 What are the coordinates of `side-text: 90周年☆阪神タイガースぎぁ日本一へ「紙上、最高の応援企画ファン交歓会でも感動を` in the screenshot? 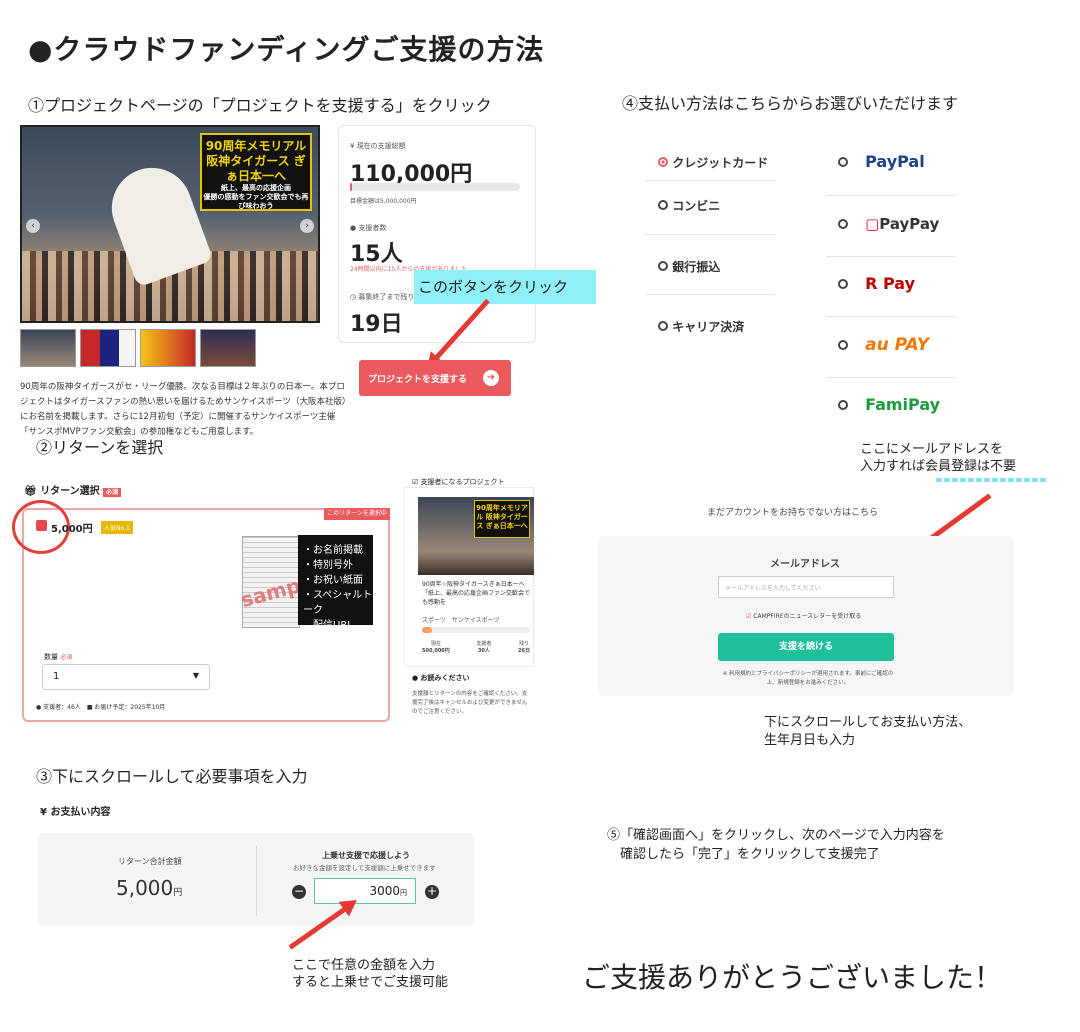 It's located at (476, 593).